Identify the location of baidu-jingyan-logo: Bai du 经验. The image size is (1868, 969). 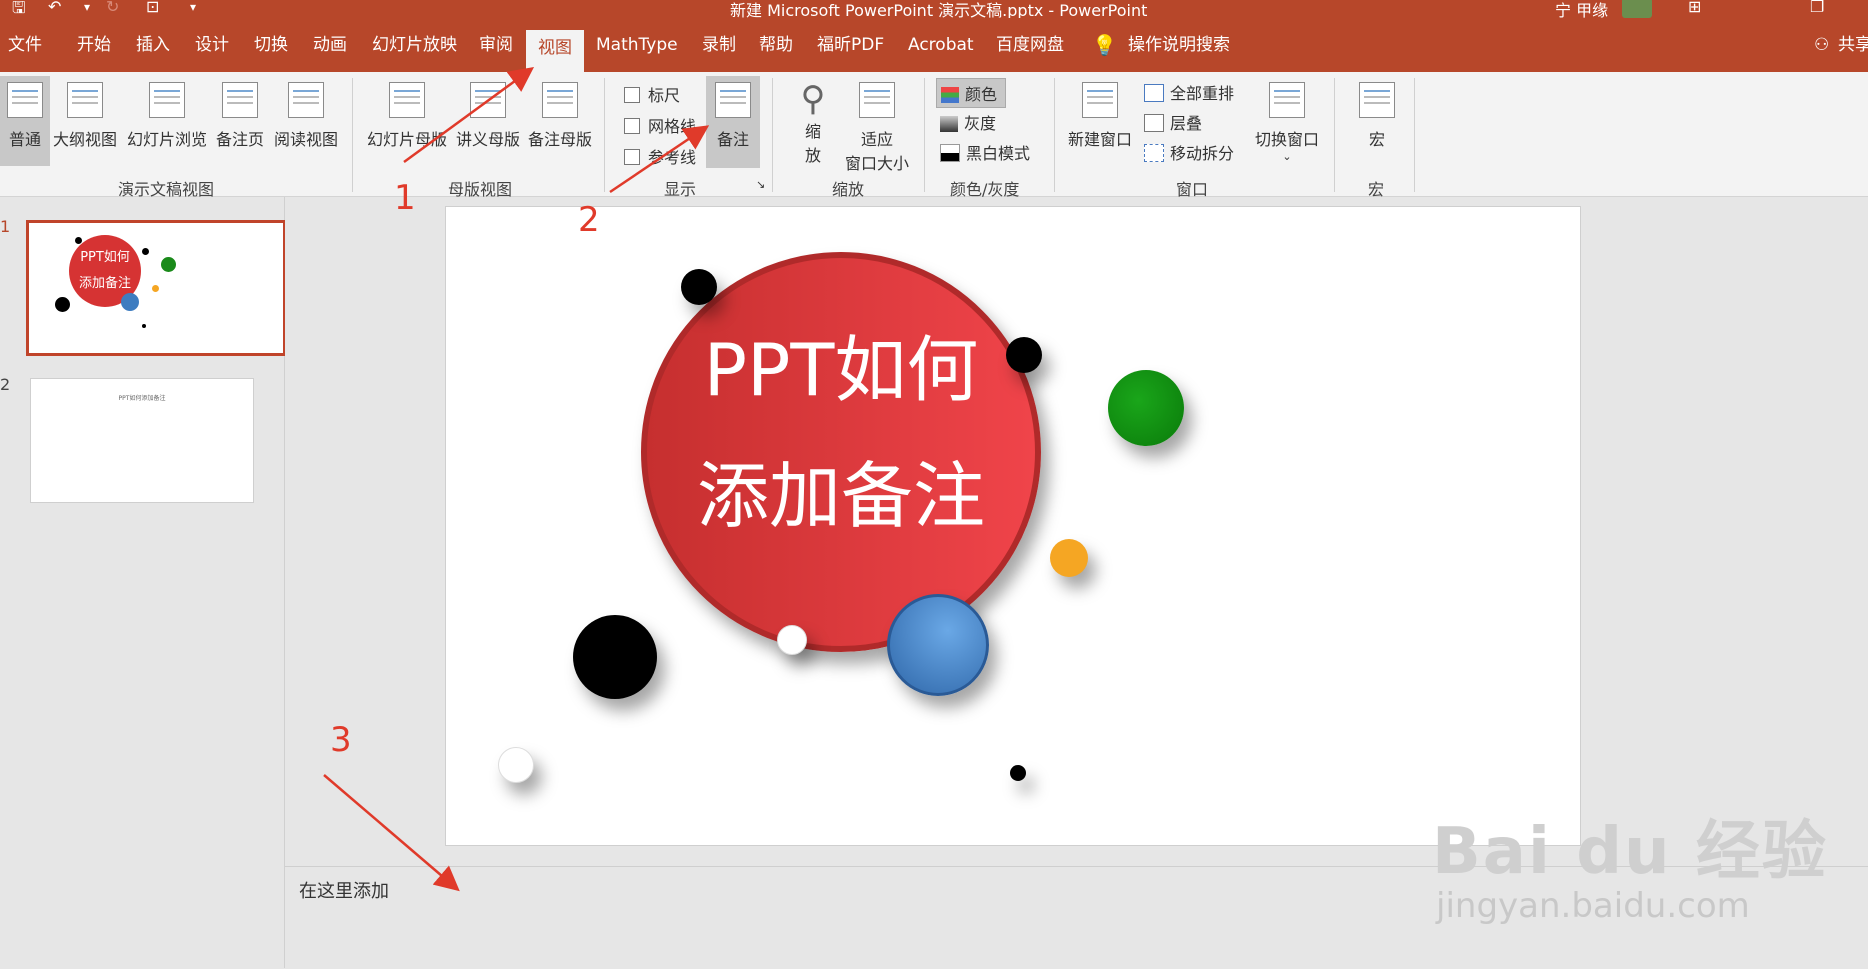
(1630, 852).